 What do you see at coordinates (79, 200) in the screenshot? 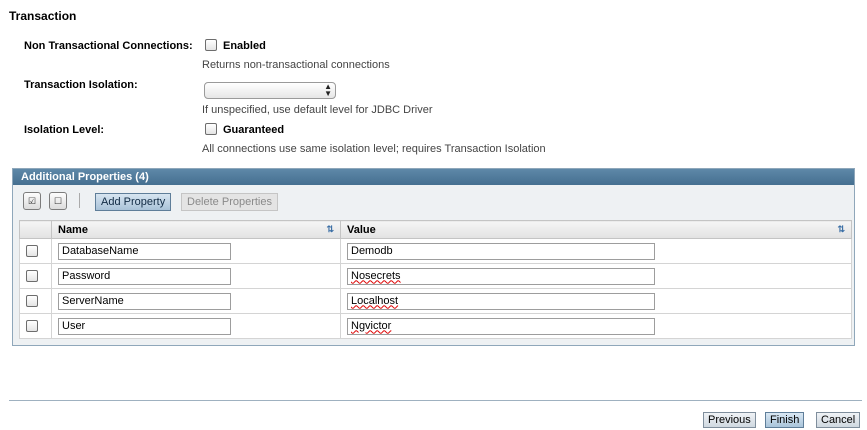
I see `toolbar-separator` at bounding box center [79, 200].